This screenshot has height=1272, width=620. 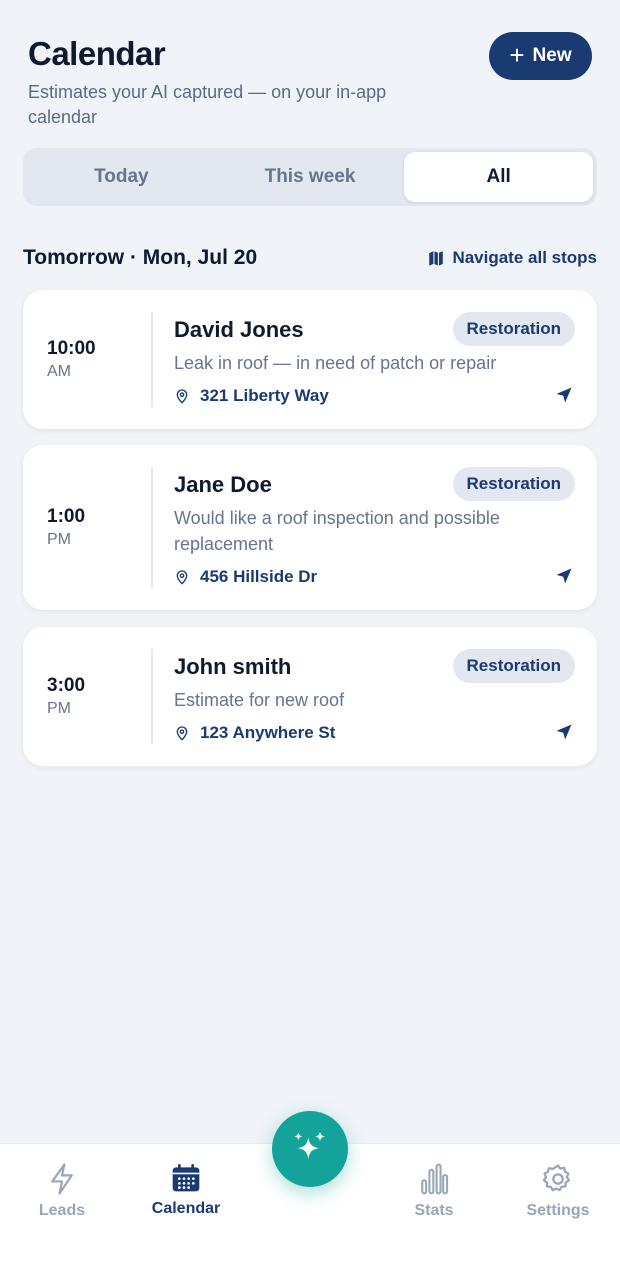 I want to click on tab-label: Stats, so click(x=434, y=1210).